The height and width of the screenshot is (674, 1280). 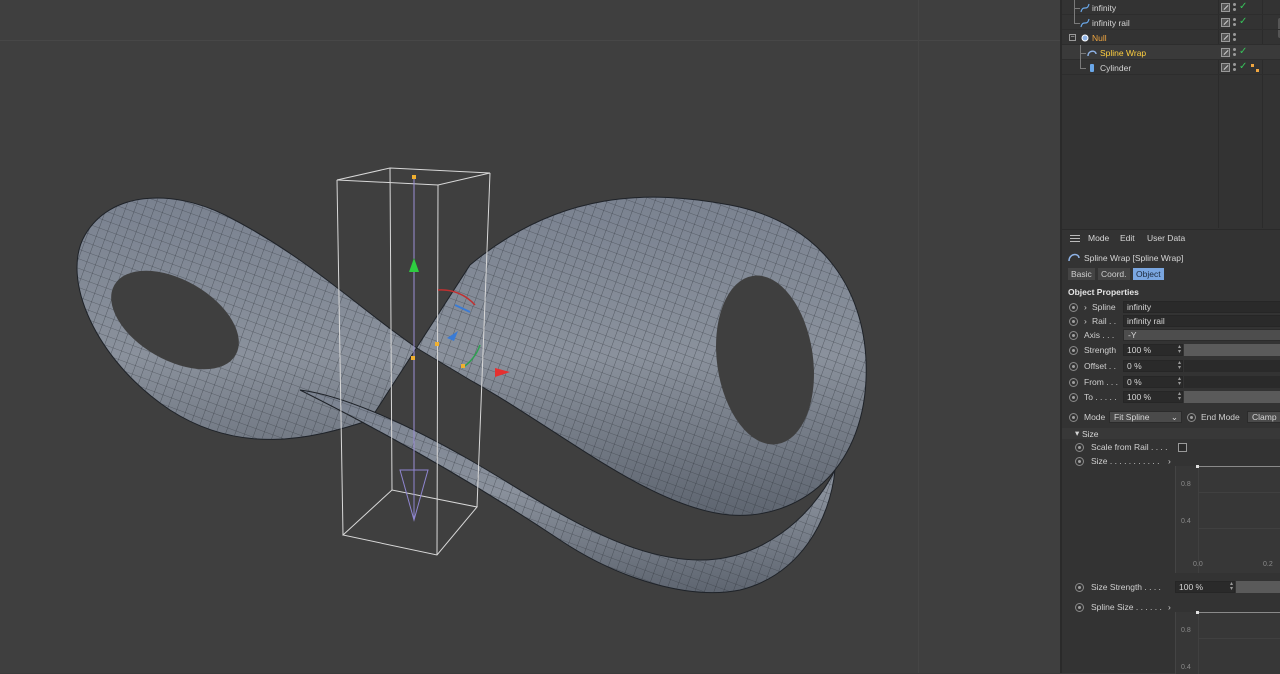 I want to click on size-group-header: ▾ Size, so click(x=1171, y=433).